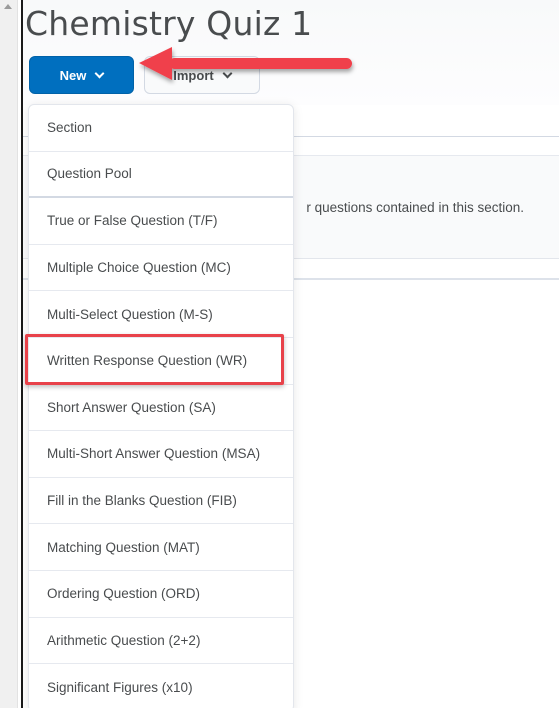  Describe the element at coordinates (193, 75) in the screenshot. I see `import-button-label: Import` at that location.